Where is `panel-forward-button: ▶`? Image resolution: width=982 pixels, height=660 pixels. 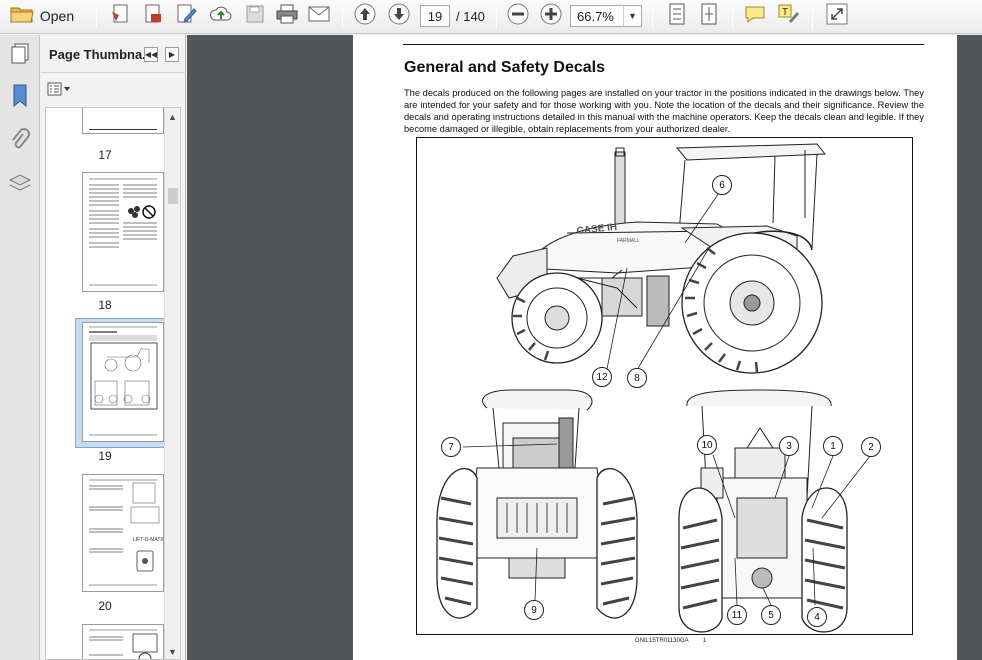
panel-forward-button: ▶ is located at coordinates (172, 54).